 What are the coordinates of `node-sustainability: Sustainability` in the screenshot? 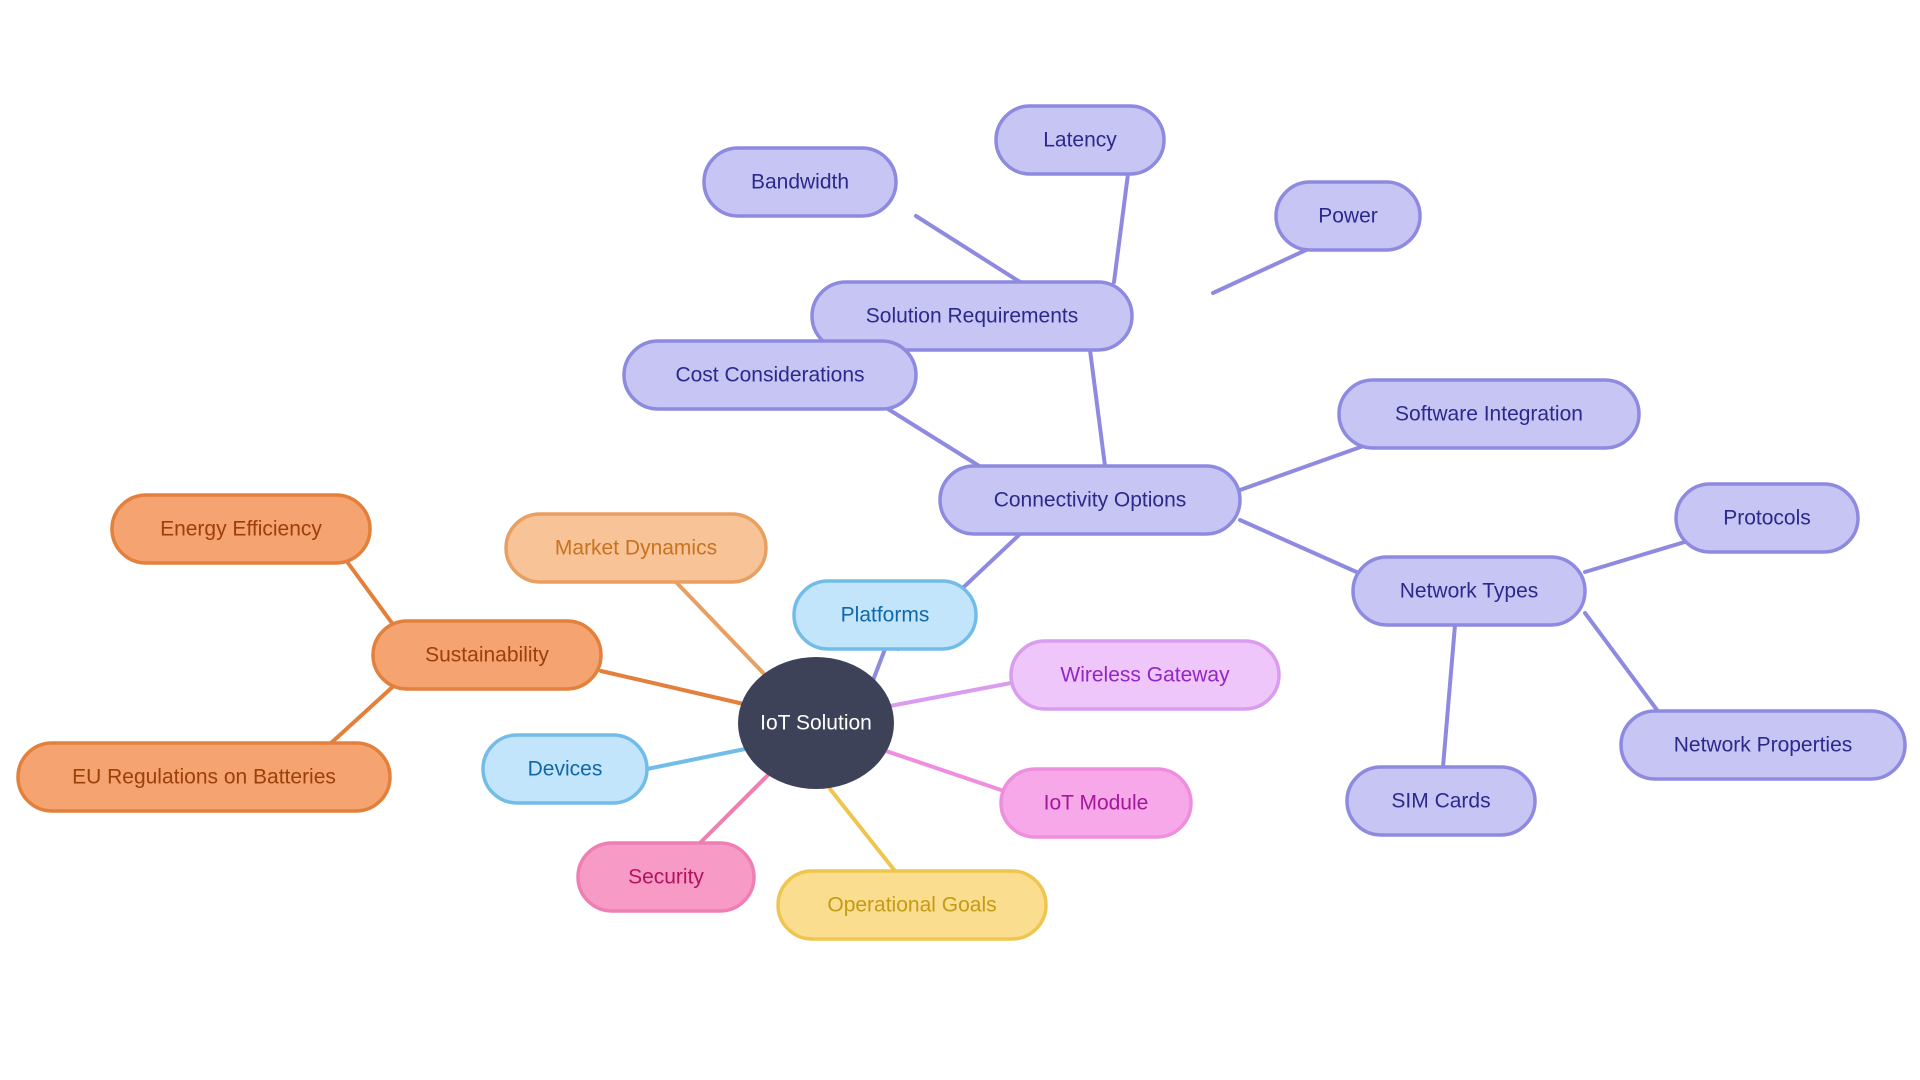 It's located at (487, 655).